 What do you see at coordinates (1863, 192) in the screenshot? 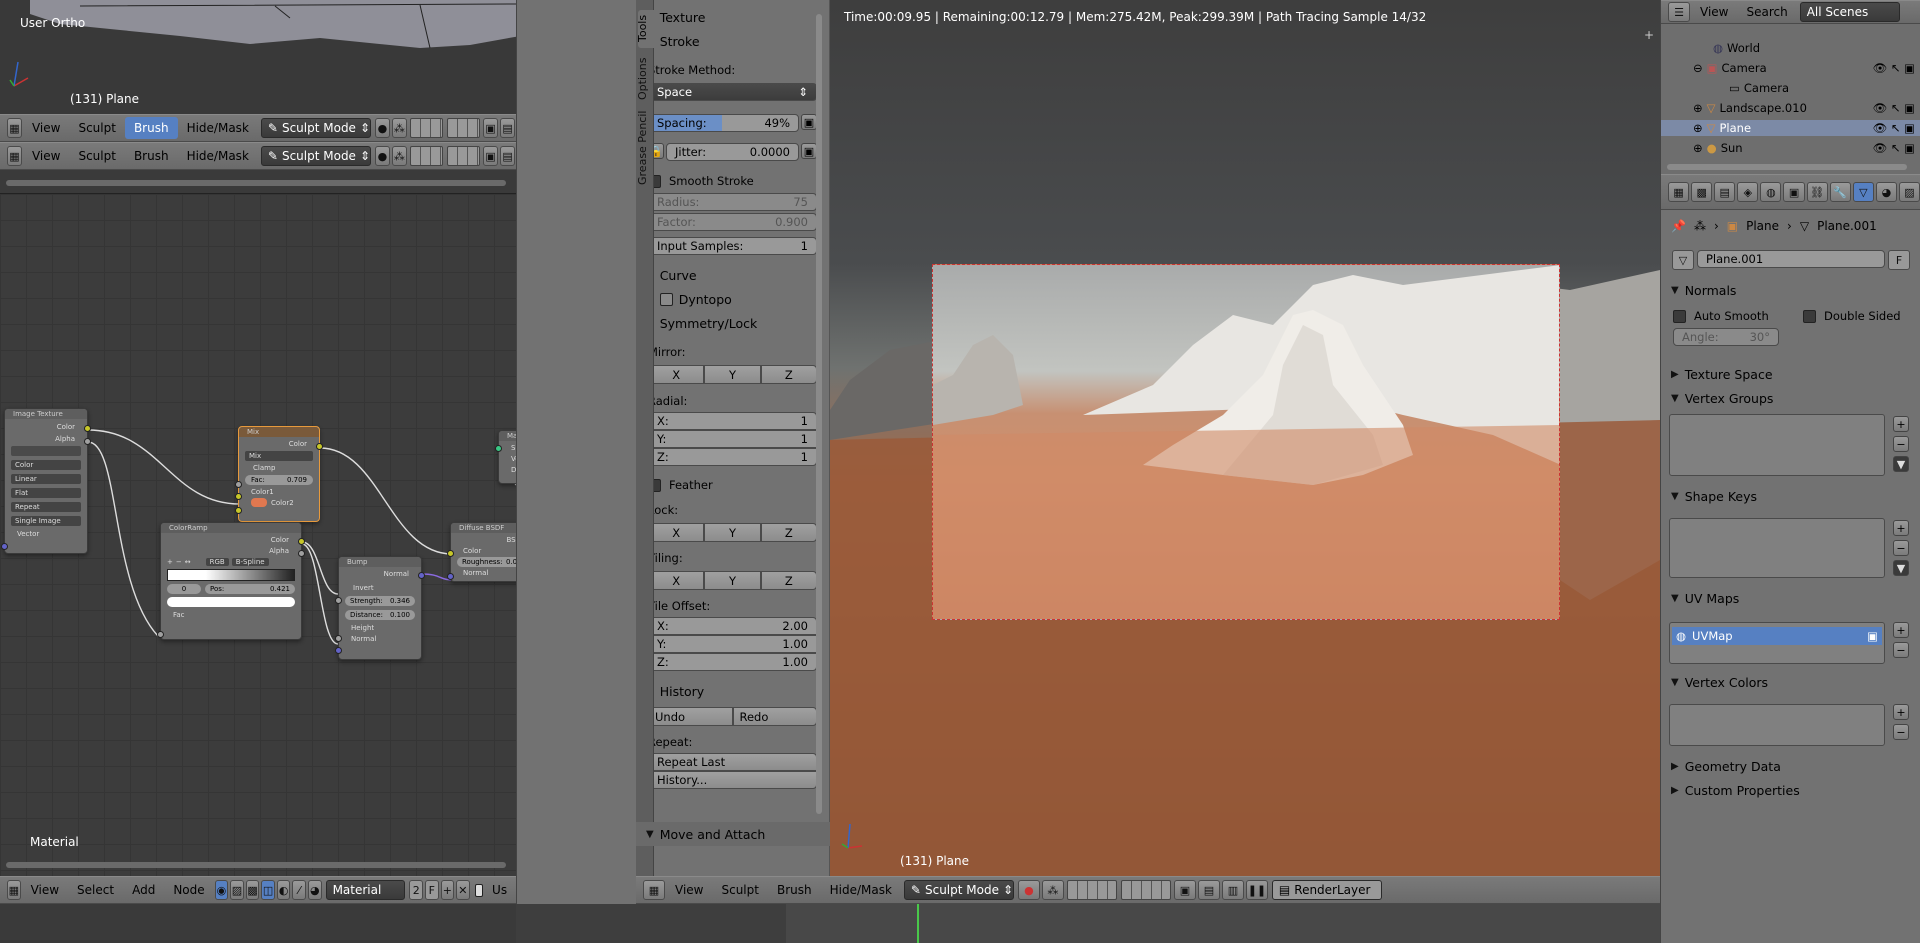
I see `data-tab-icon: ▽` at bounding box center [1863, 192].